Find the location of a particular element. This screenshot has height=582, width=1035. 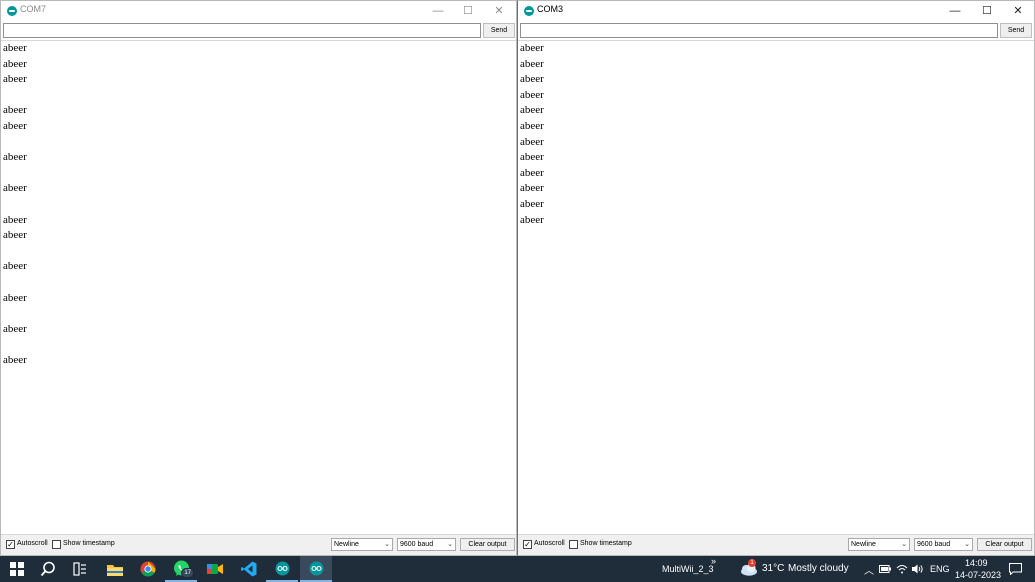

chrome-button is located at coordinates (148, 569).